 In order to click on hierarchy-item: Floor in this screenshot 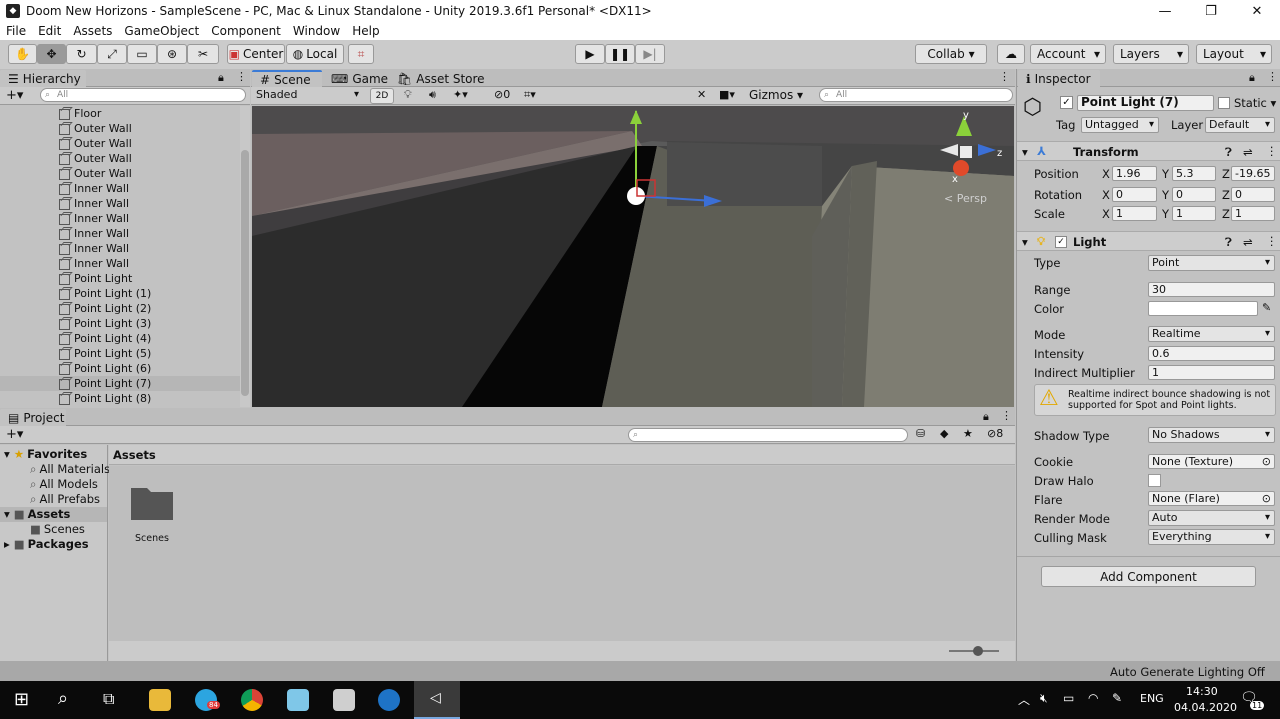, I will do `click(120, 113)`.